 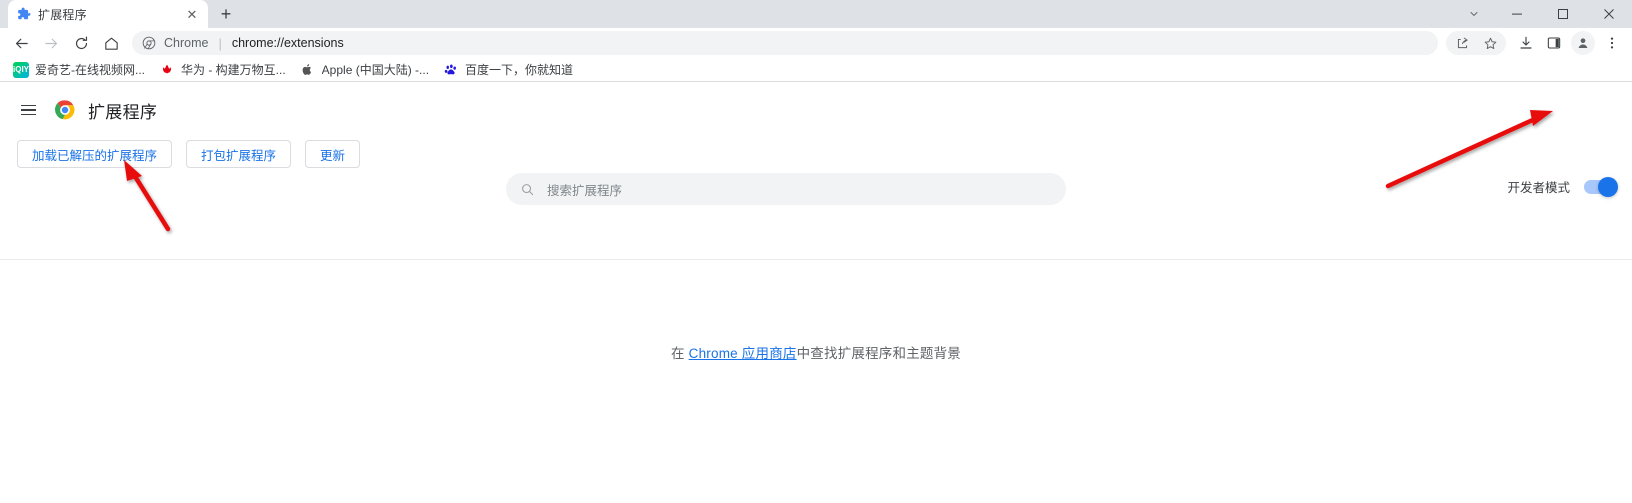 What do you see at coordinates (816, 14) in the screenshot?
I see `tab-strip: 扩展程序 ✕ +` at bounding box center [816, 14].